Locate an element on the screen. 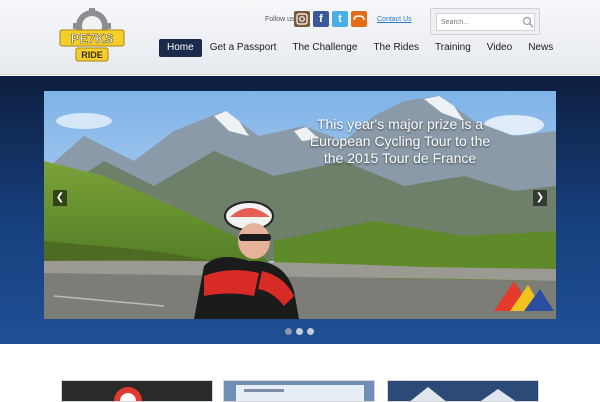  instagram-icon is located at coordinates (302, 19).